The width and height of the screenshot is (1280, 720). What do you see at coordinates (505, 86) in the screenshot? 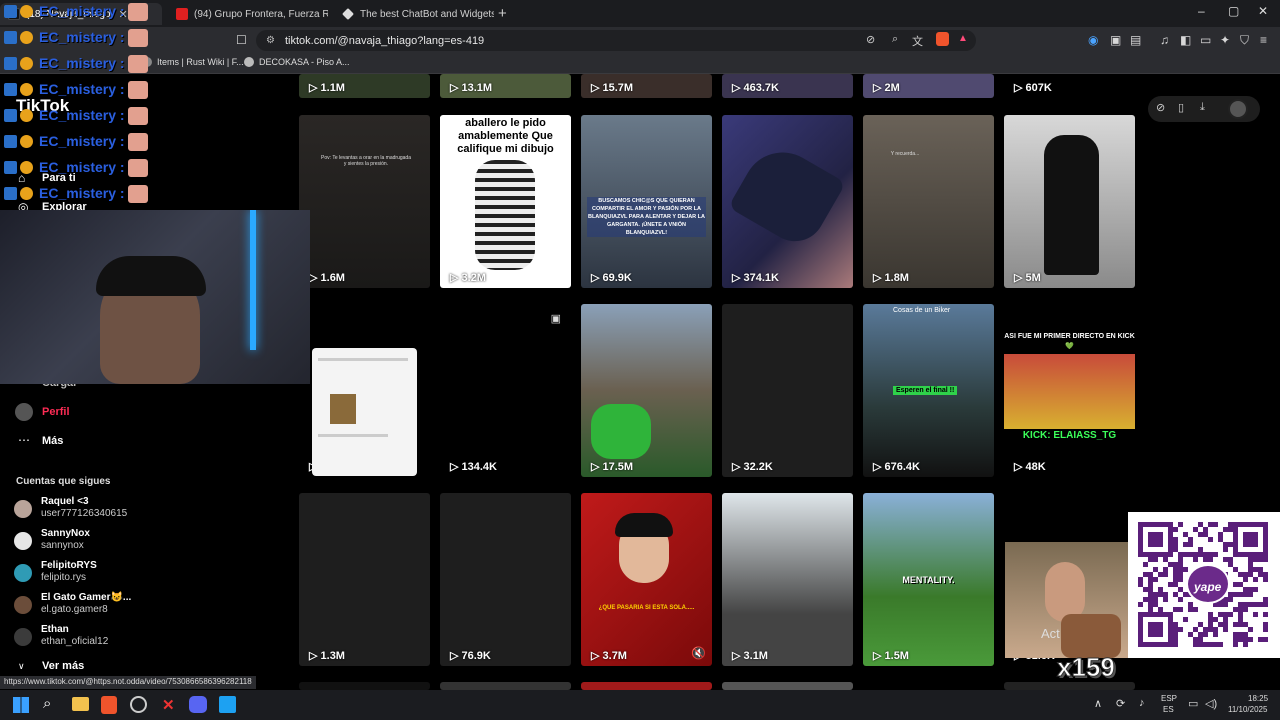
I see `video-tile: ▷ 13.1M` at bounding box center [505, 86].